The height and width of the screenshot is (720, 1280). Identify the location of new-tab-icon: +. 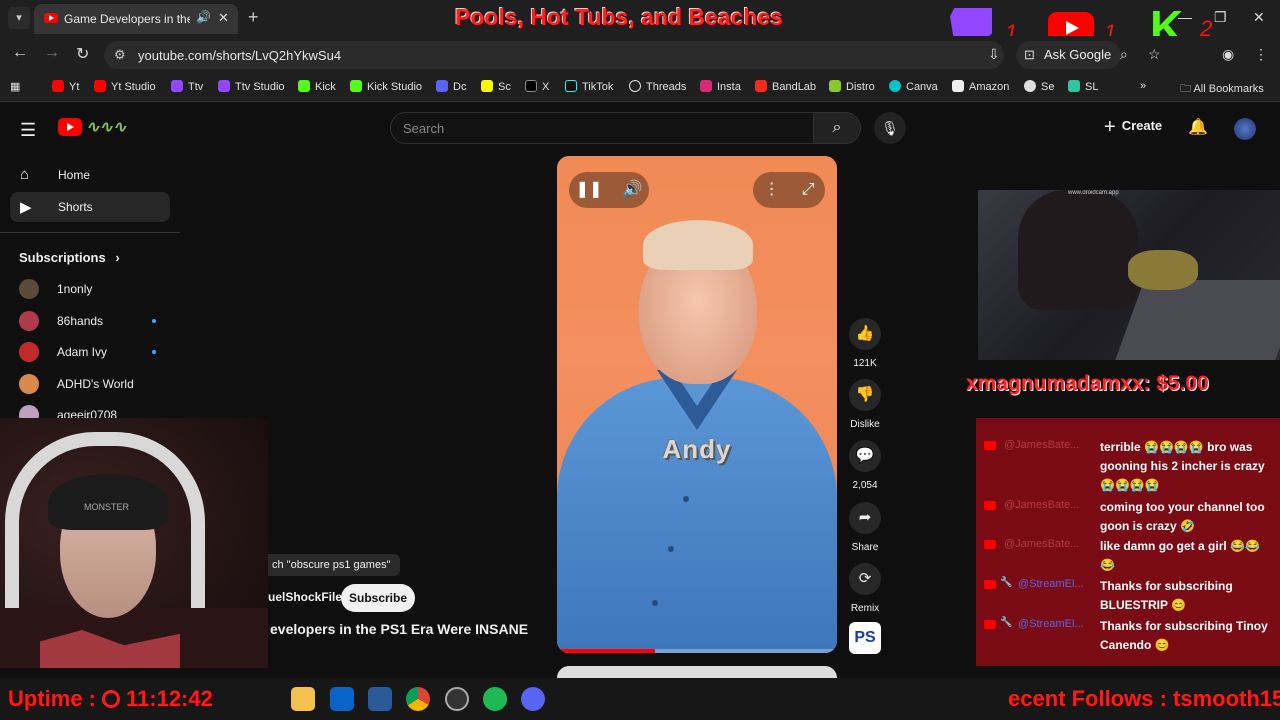
(253, 17).